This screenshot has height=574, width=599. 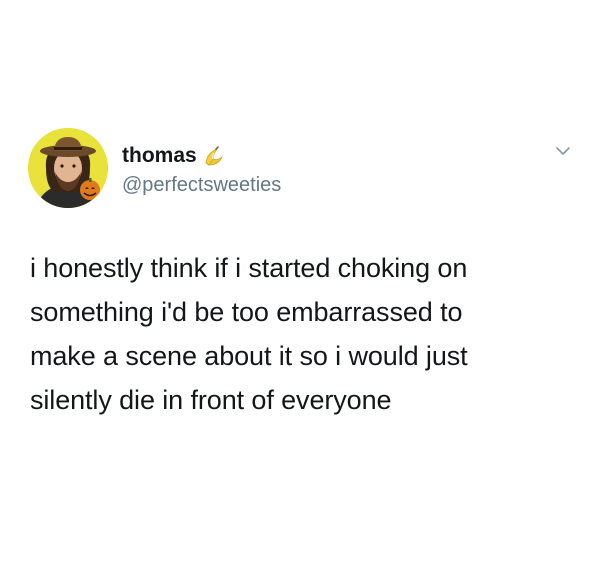 What do you see at coordinates (201, 170) in the screenshot?
I see `user-info: thomas @perfectsweeties` at bounding box center [201, 170].